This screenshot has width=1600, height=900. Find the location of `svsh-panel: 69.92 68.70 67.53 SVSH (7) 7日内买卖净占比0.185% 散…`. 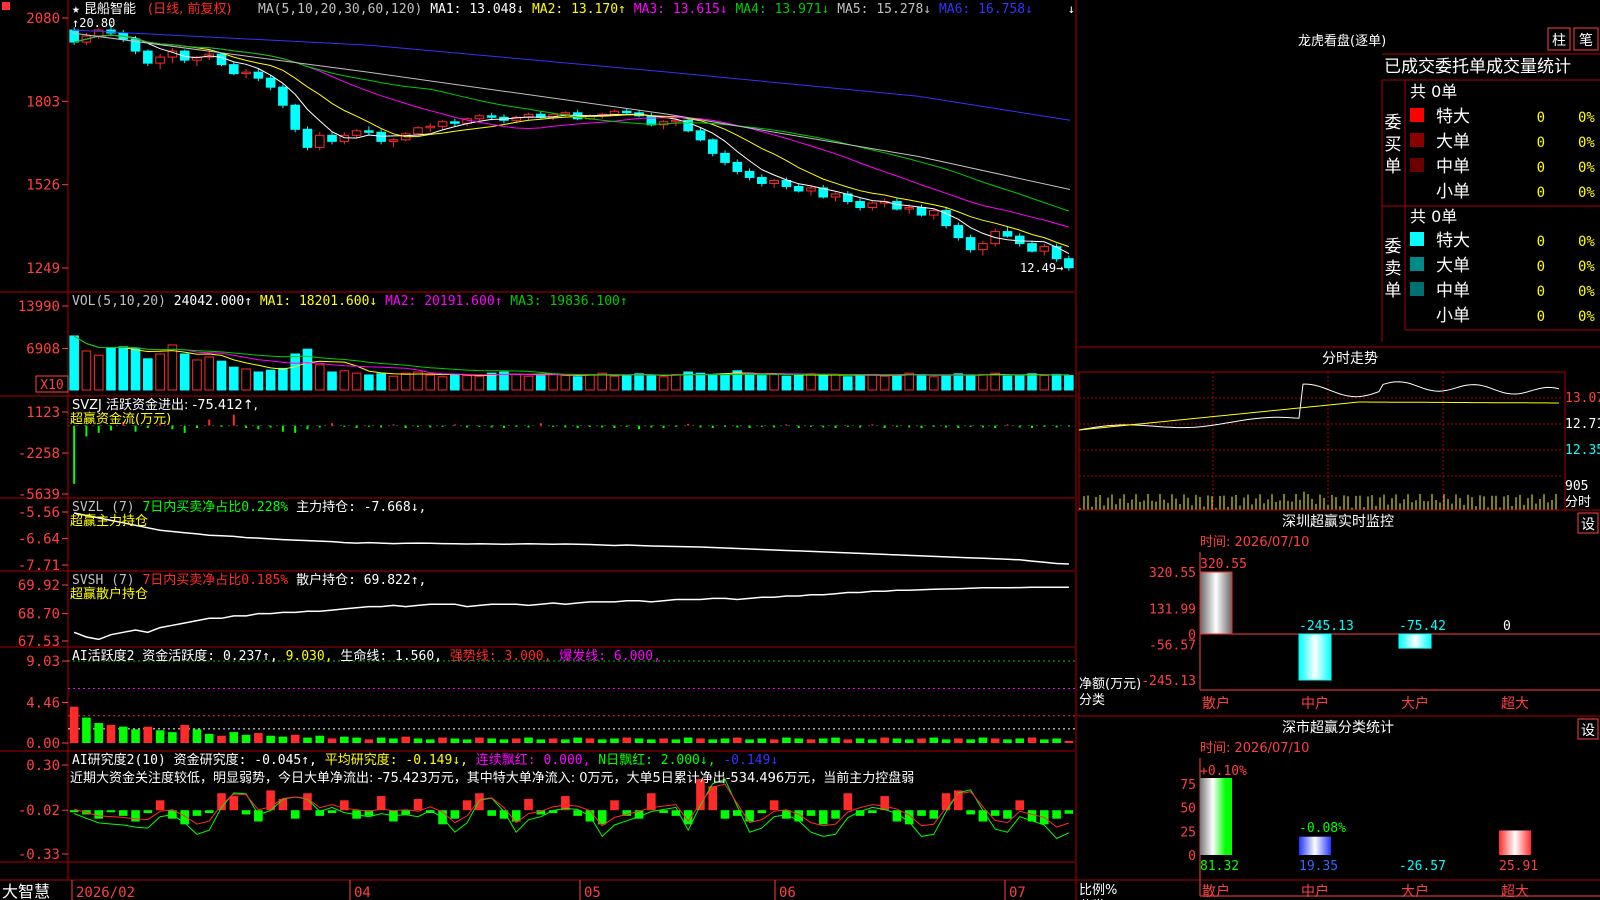

svsh-panel: 69.92 68.70 67.53 SVSH (7) 7日内买卖净占比0.185% 散… is located at coordinates (543, 611).